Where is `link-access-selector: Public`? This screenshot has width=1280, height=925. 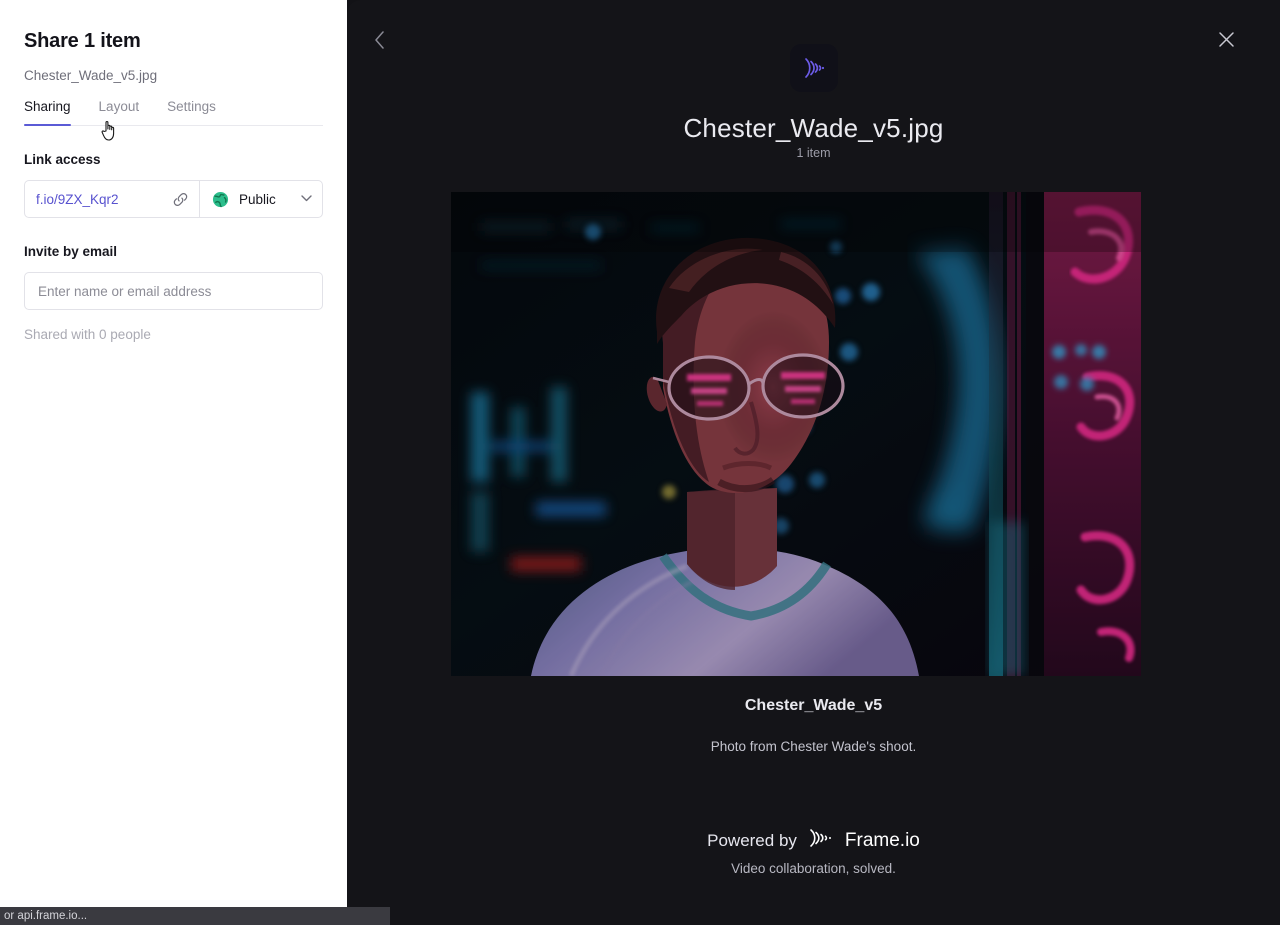 link-access-selector: Public is located at coordinates (261, 199).